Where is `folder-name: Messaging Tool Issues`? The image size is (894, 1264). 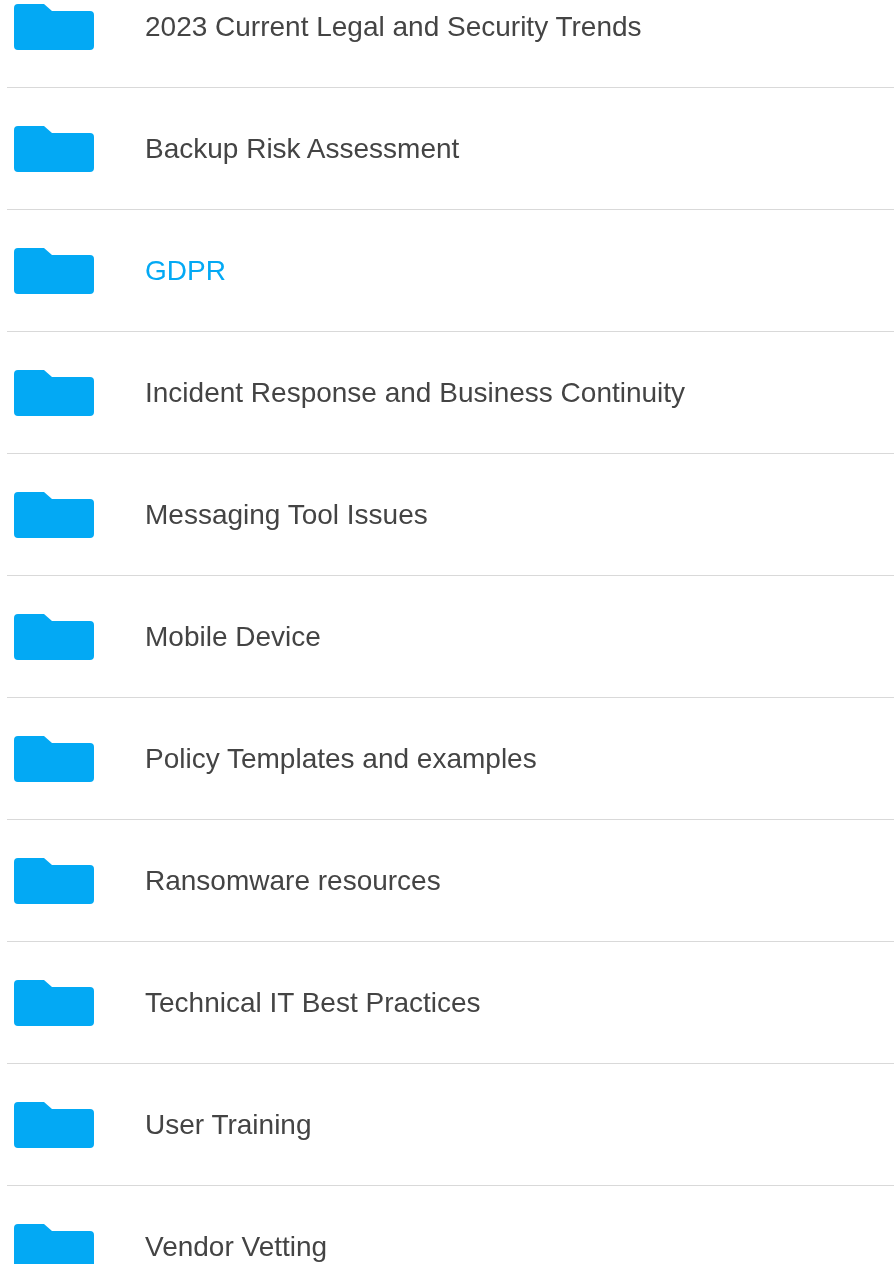 folder-name: Messaging Tool Issues is located at coordinates (286, 514).